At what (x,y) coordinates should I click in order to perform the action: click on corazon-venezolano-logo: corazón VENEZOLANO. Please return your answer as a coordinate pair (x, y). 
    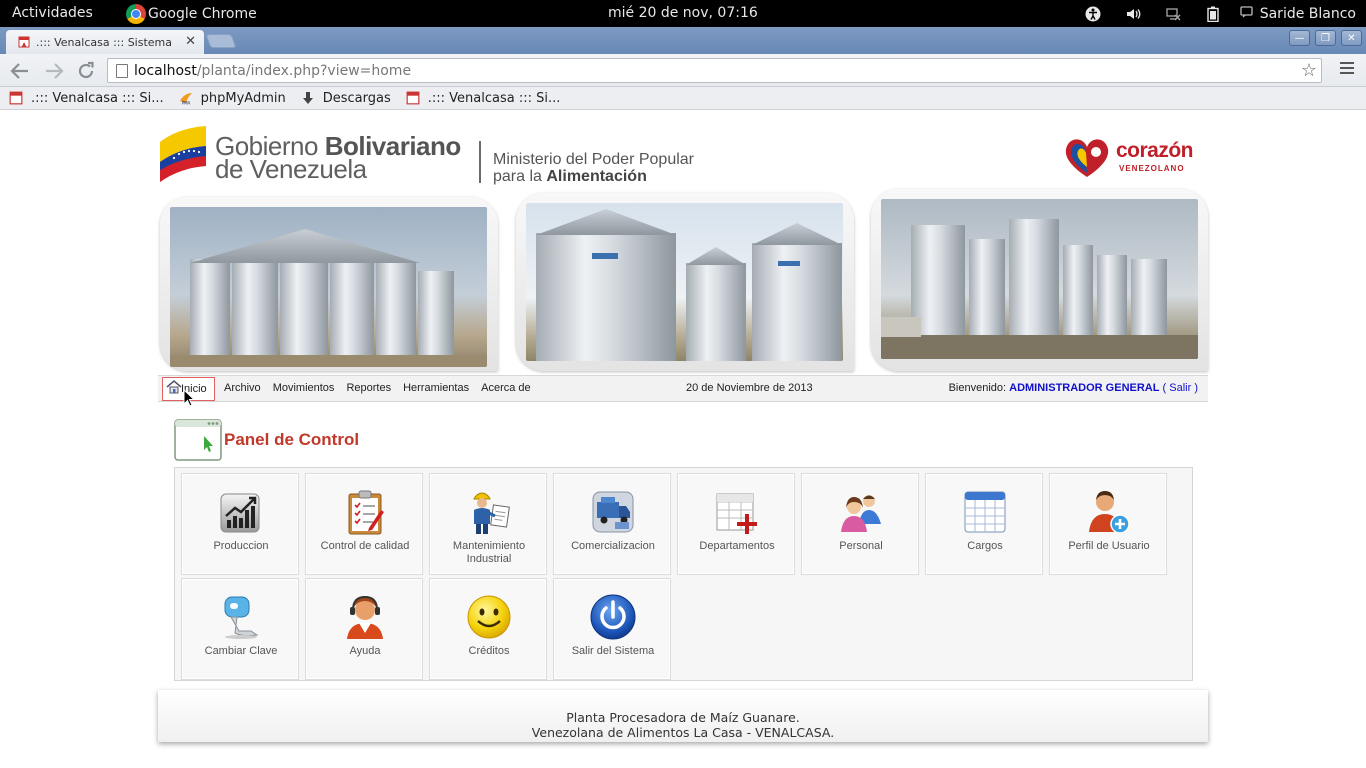
    Looking at the image, I should click on (1135, 158).